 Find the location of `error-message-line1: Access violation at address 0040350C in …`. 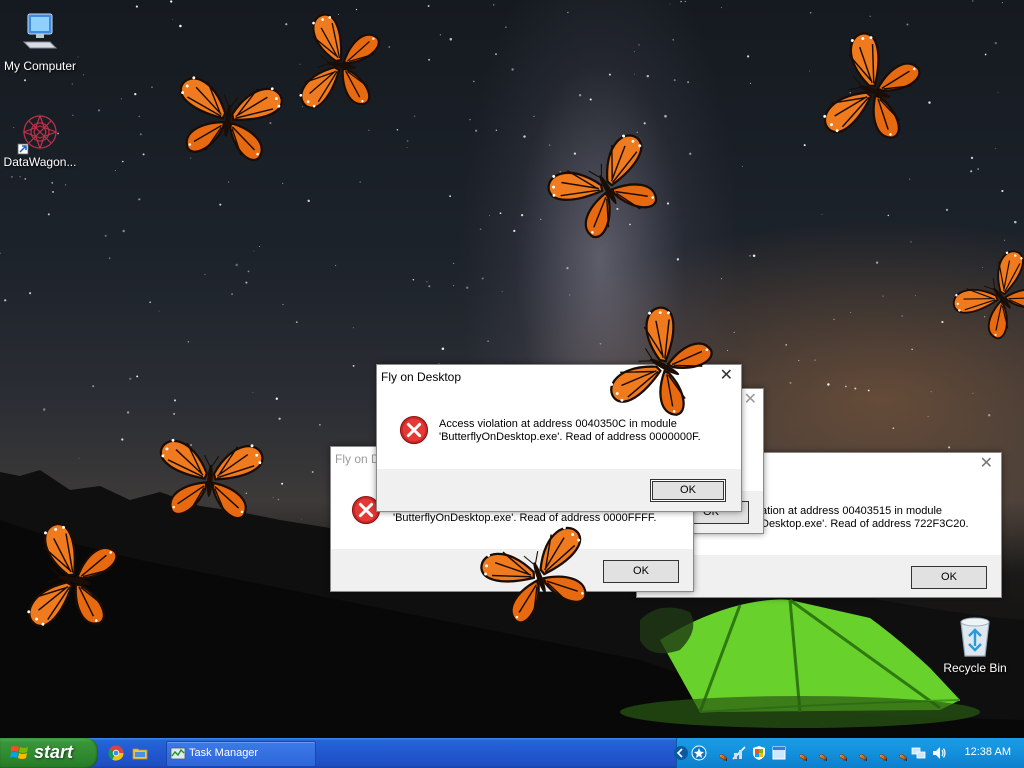

error-message-line1: Access violation at address 0040350C in … is located at coordinates (558, 424).